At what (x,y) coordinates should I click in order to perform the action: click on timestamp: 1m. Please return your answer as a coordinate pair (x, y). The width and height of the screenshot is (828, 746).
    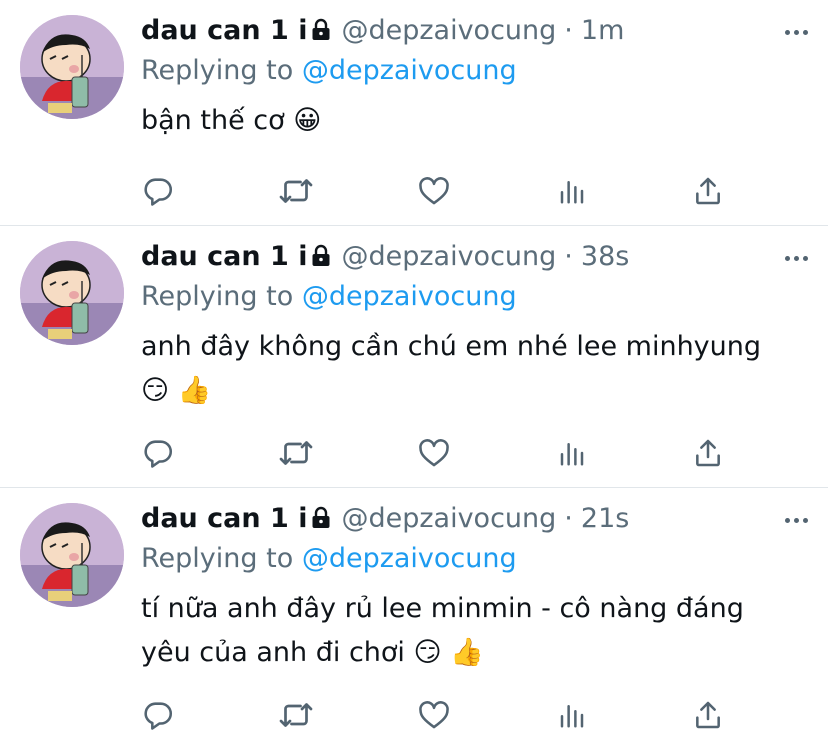
    Looking at the image, I should click on (602, 30).